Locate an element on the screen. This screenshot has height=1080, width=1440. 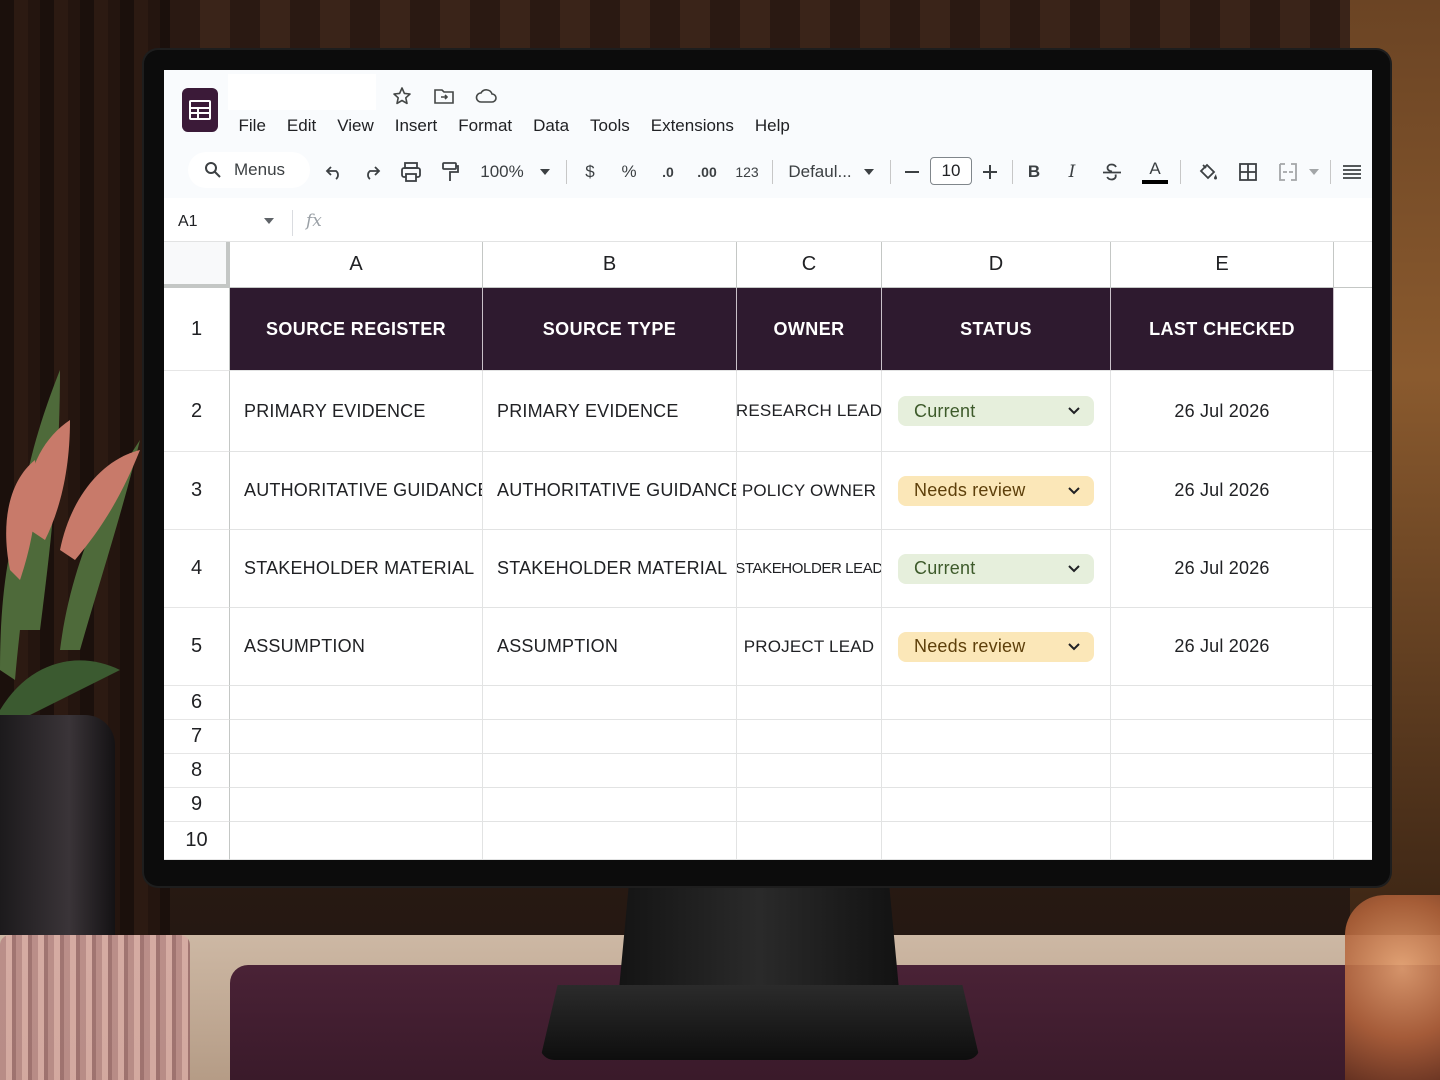
menu-extensions: Extensions is located at coordinates (692, 126).